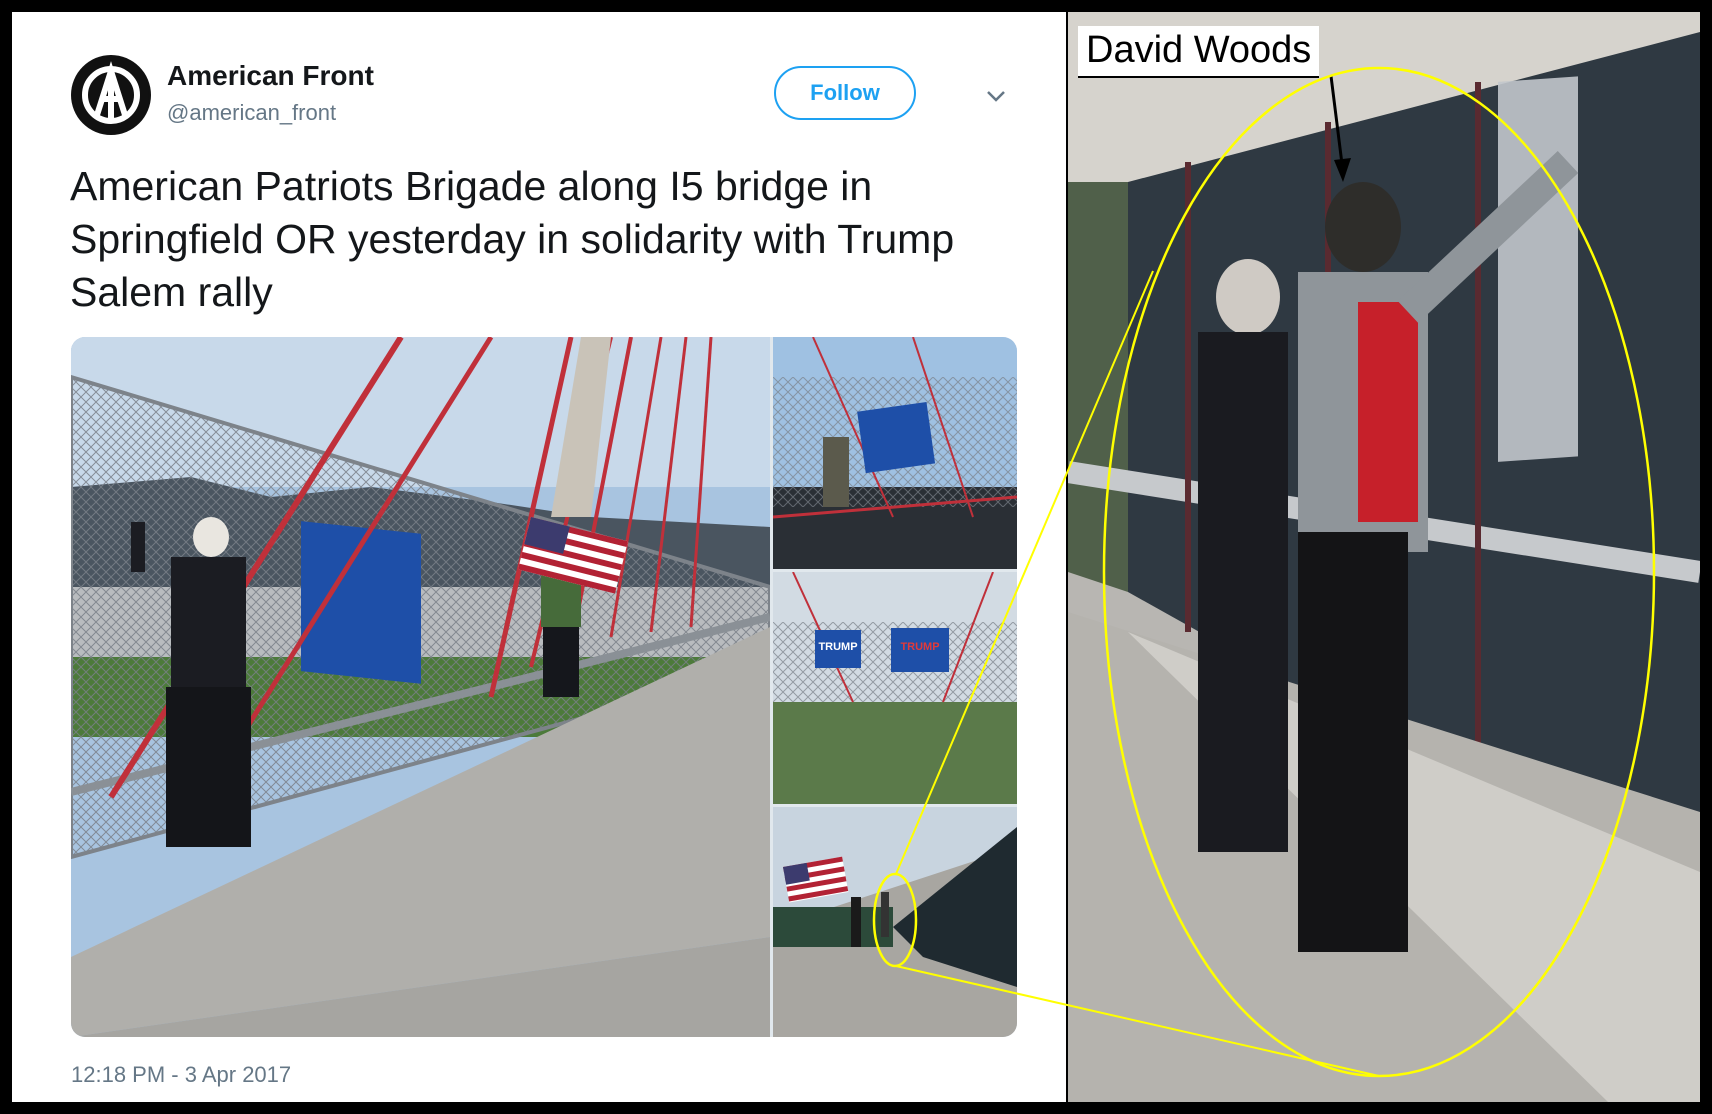  What do you see at coordinates (996, 96) in the screenshot?
I see `chevron-down-icon` at bounding box center [996, 96].